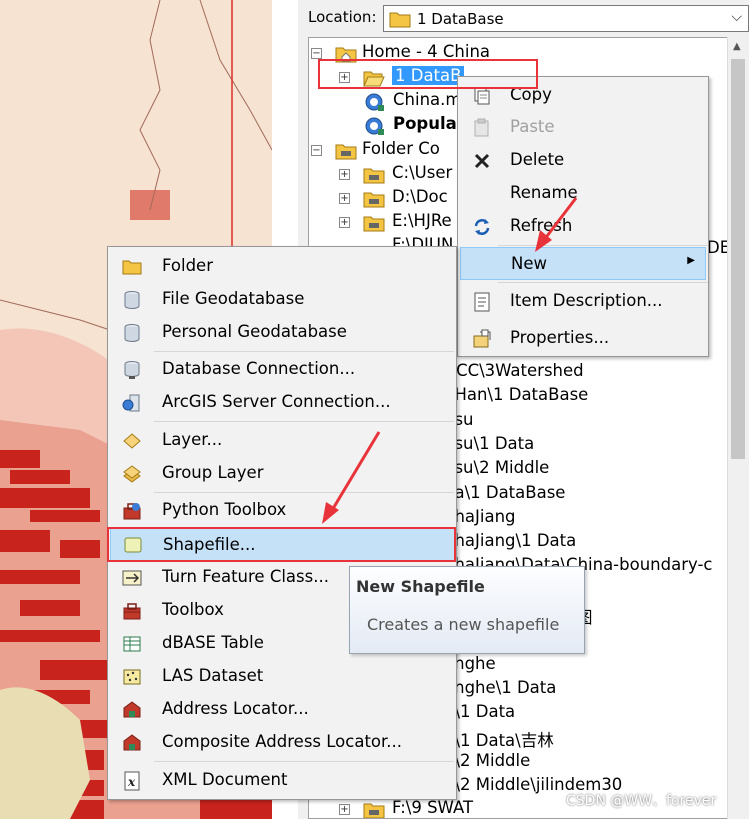 The image size is (749, 819). I want to click on menu-label-new: New, so click(529, 263).